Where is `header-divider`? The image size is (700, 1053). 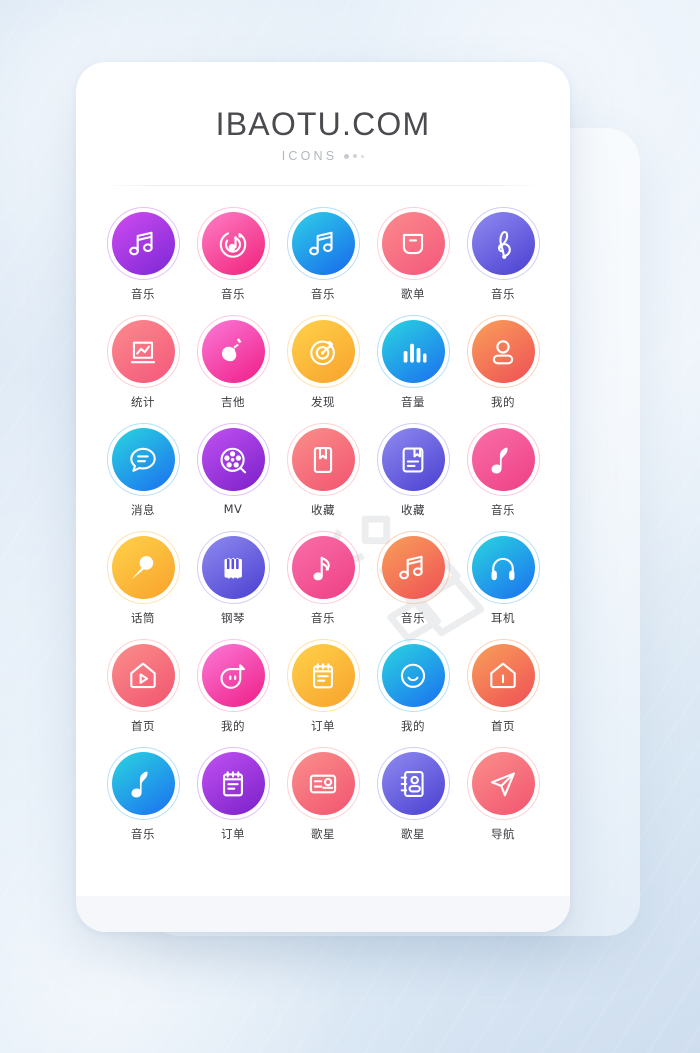
header-divider is located at coordinates (323, 185).